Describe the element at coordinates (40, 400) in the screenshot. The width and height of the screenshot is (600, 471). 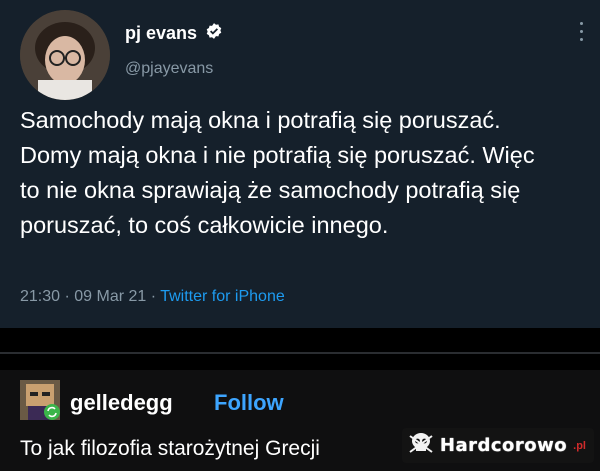
I see `commenter-avatar` at that location.